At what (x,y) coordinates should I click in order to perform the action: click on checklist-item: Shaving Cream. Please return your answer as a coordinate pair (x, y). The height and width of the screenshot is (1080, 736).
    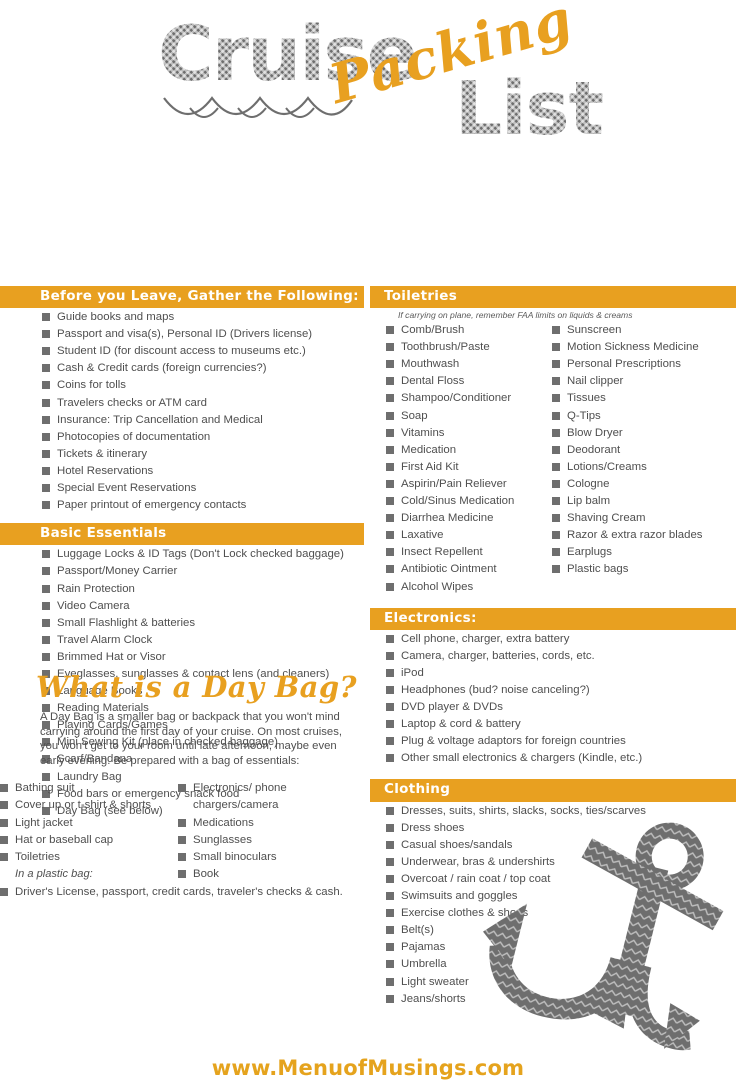
    Looking at the image, I should click on (636, 518).